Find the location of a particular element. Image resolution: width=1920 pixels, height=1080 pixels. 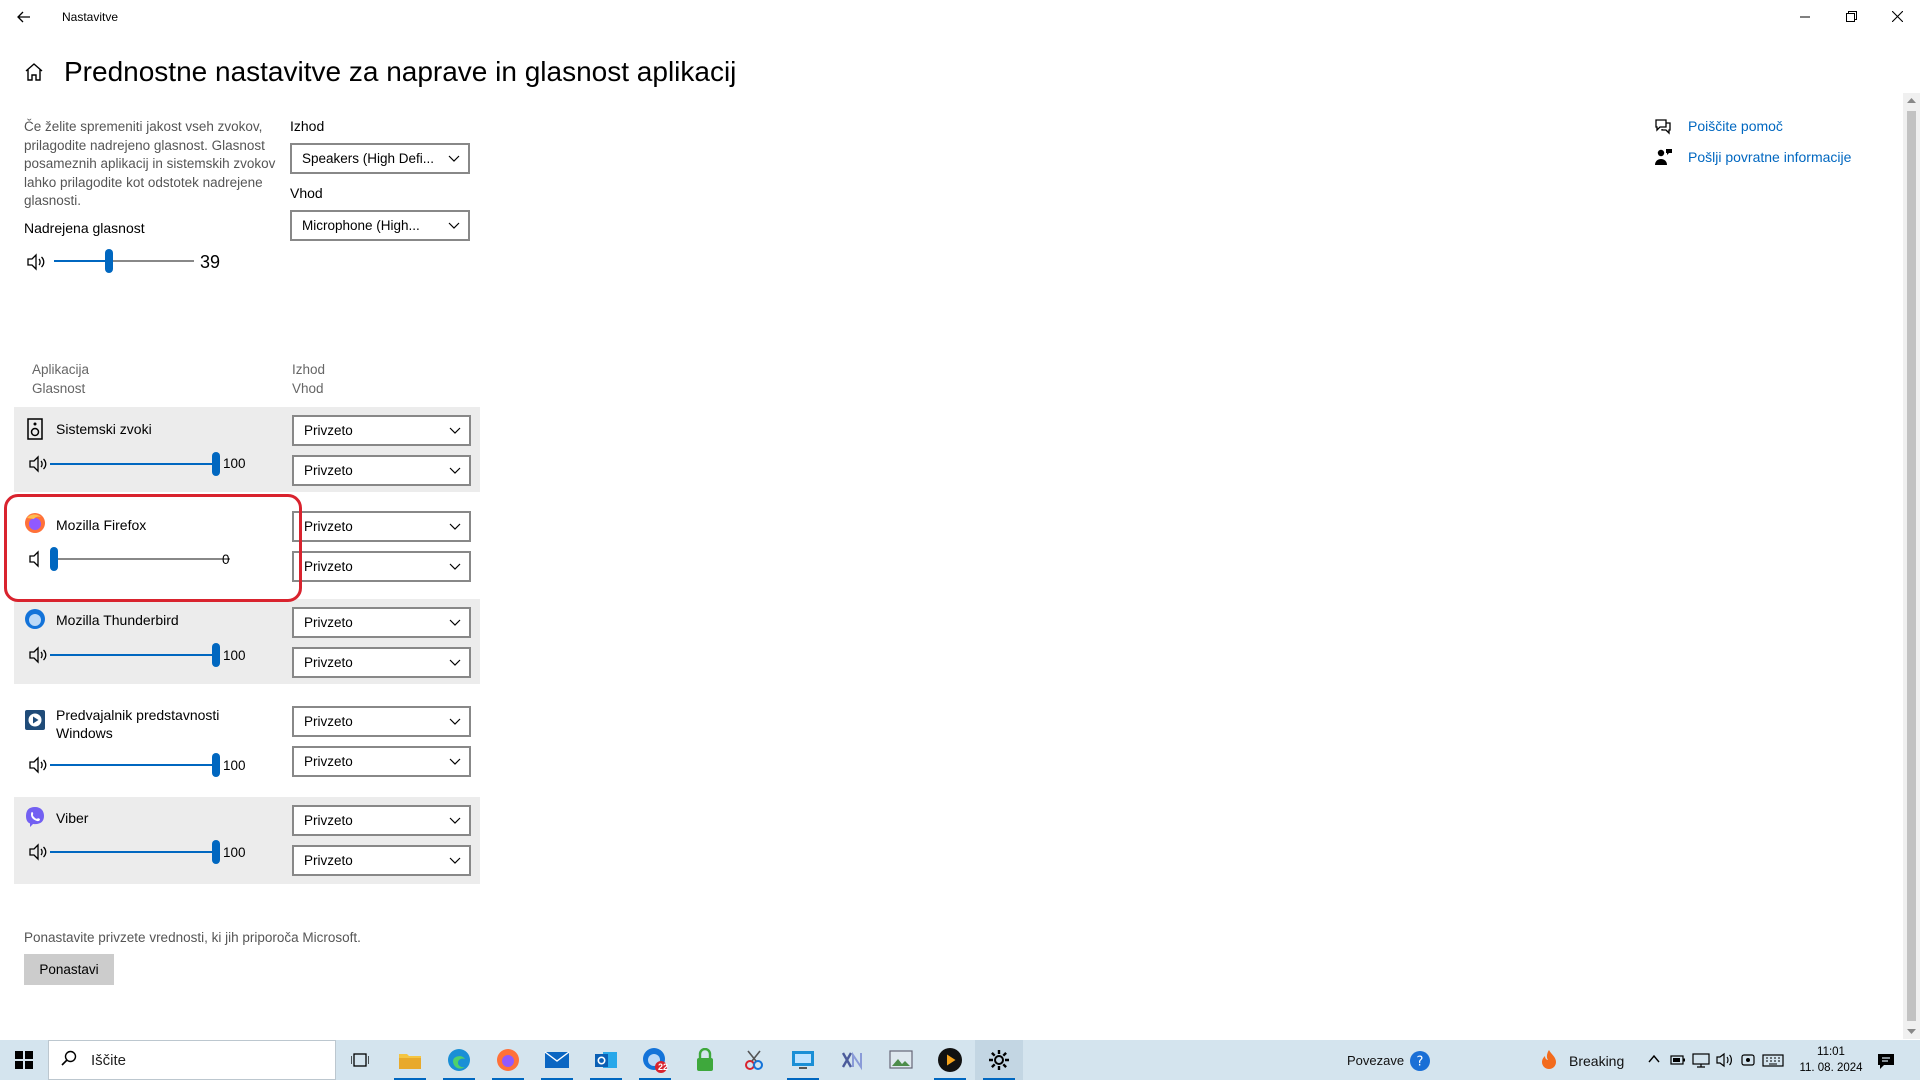

taskbar-thunderbird: 22 is located at coordinates (655, 1060).